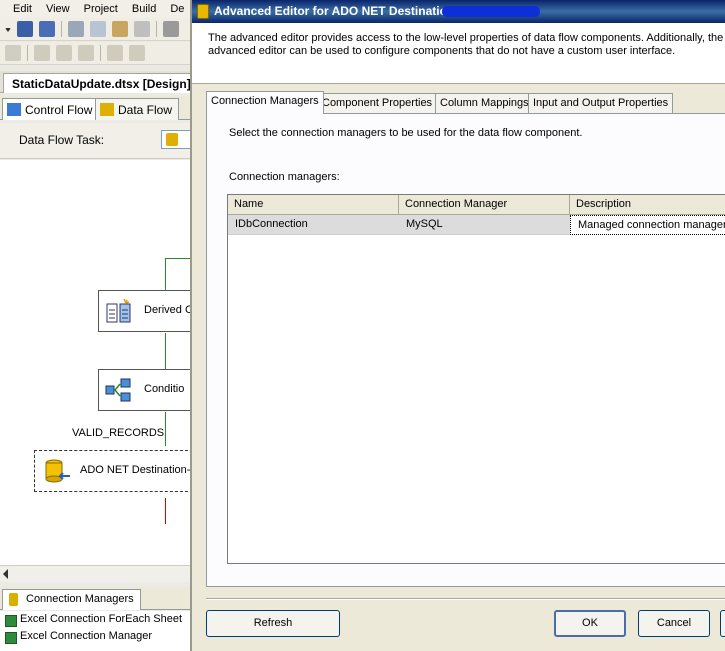 This screenshot has height=651, width=725. Describe the element at coordinates (590, 623) in the screenshot. I see `ok-button: OK` at that location.